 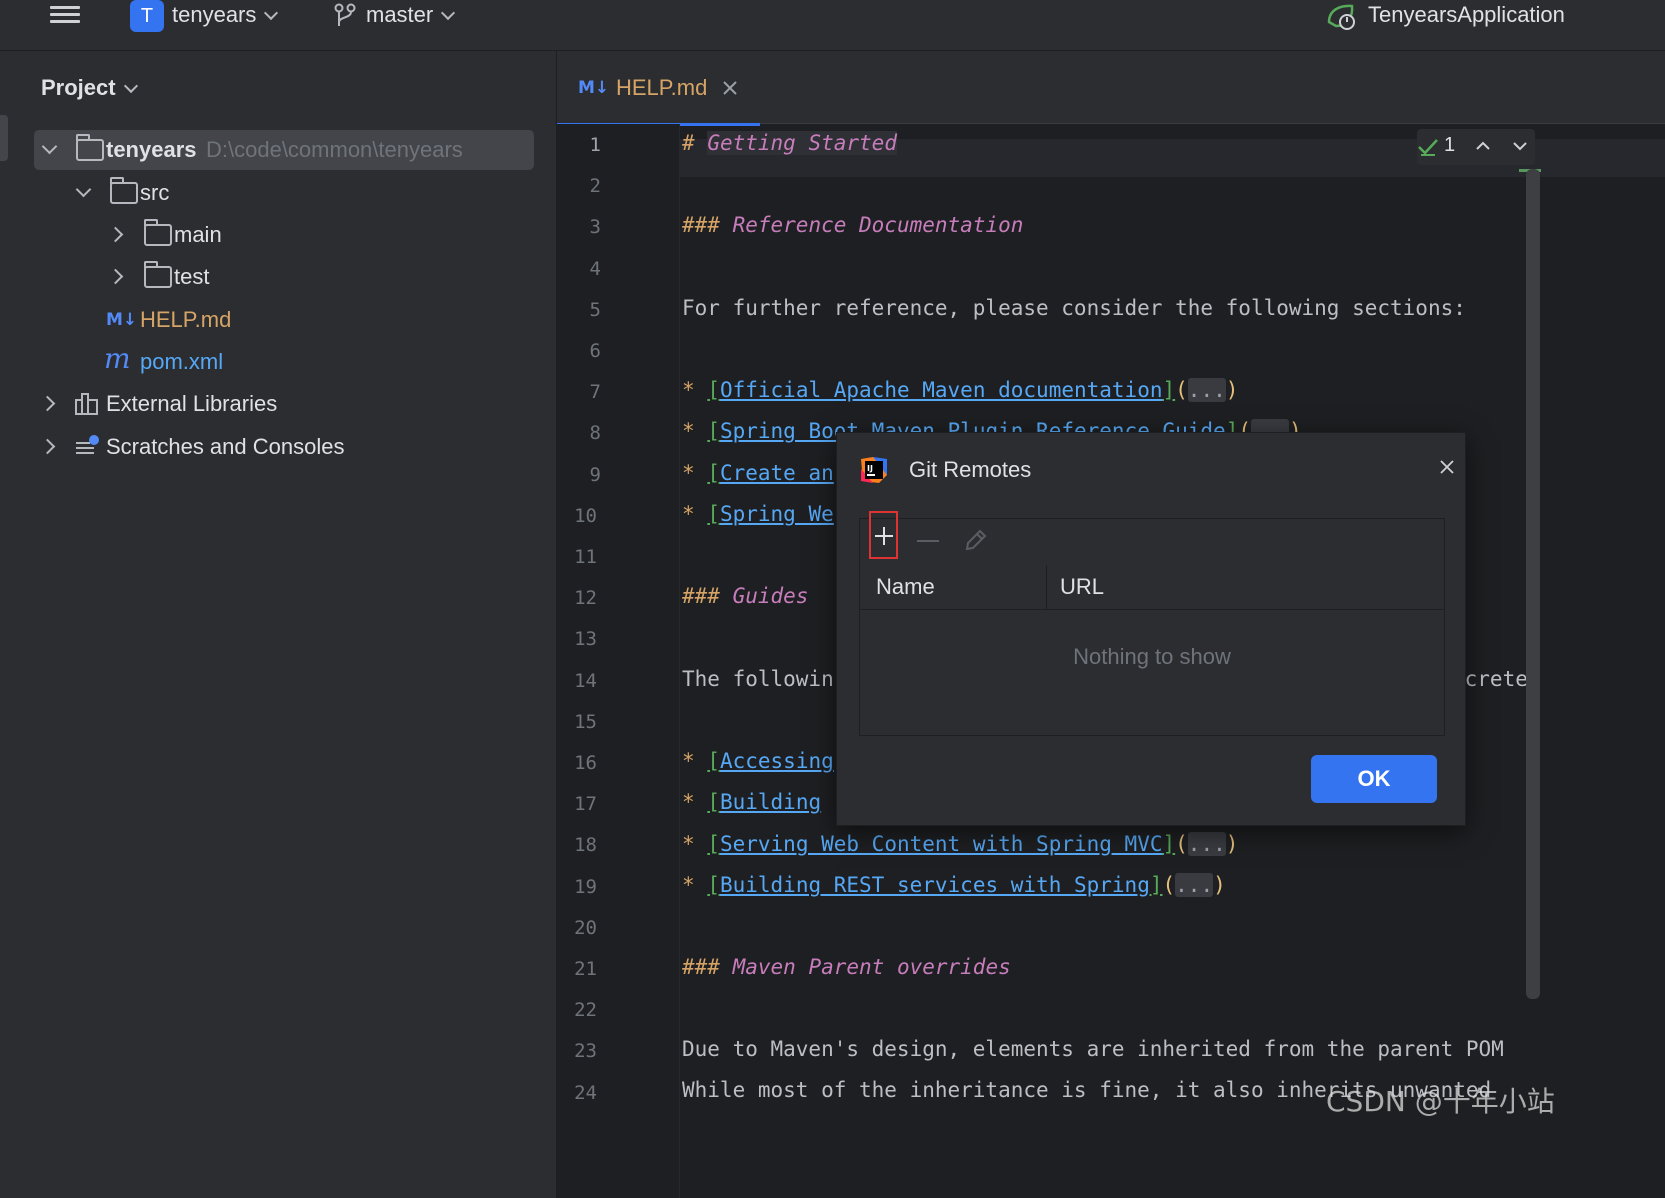 I want to click on code-line-14: The followin, so click(x=758, y=679).